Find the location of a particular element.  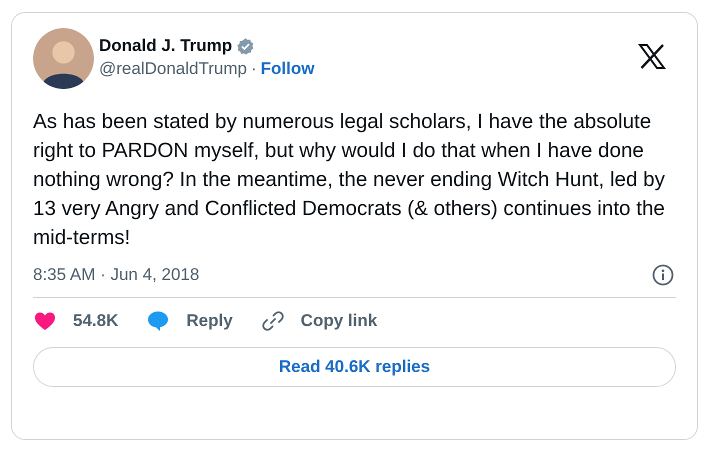

speech-bubble-icon is located at coordinates (158, 321).